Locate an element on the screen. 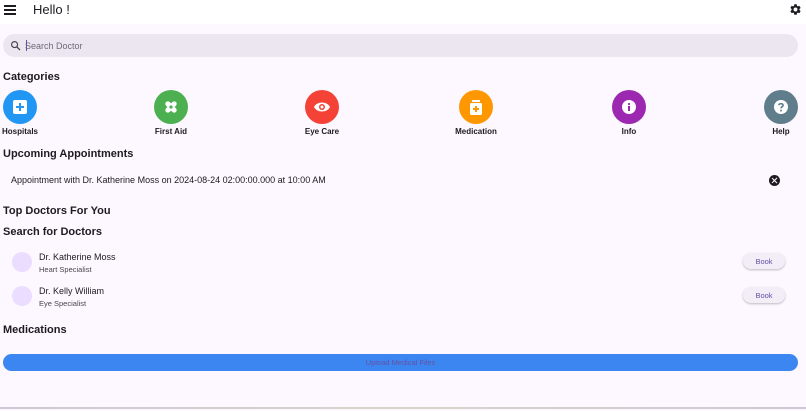  gear-icon is located at coordinates (795, 9).